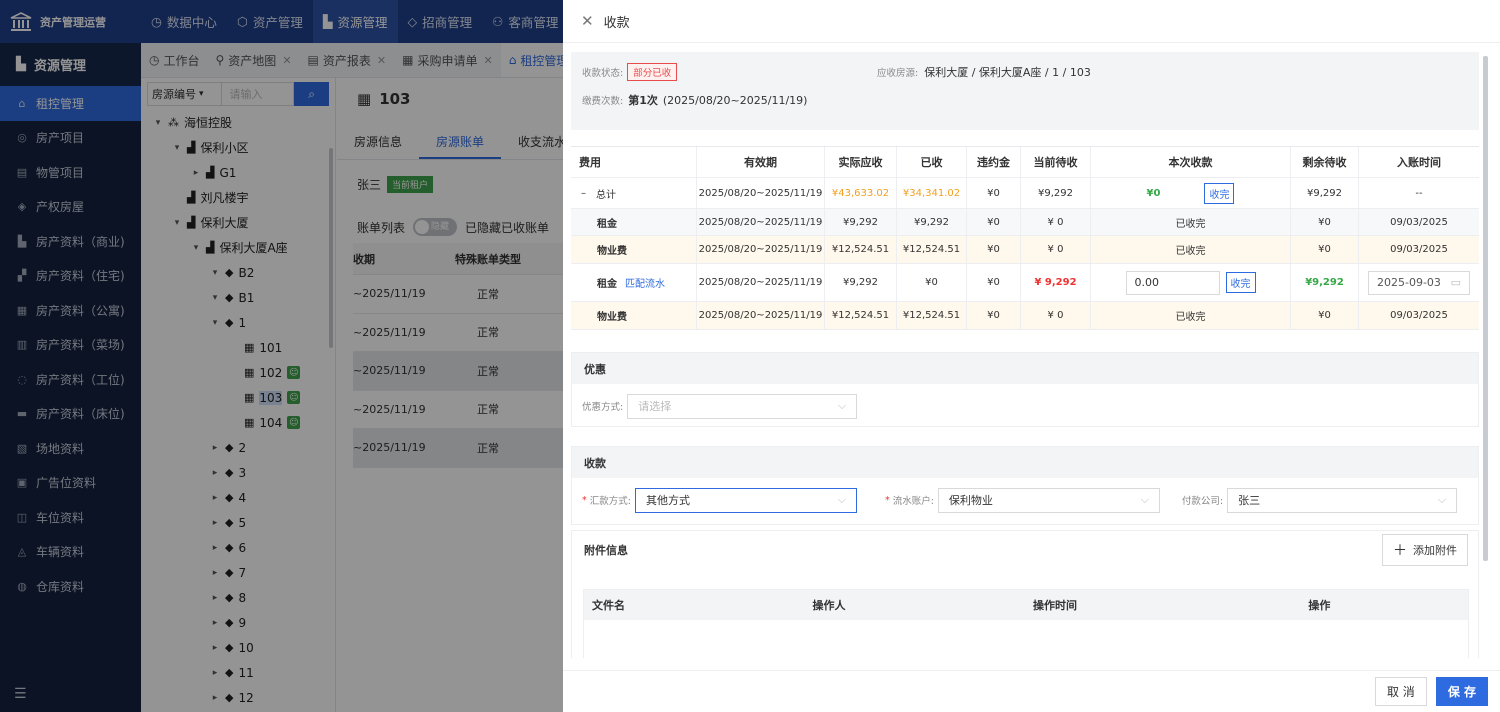  I want to click on fee-name: 总计, so click(606, 195).